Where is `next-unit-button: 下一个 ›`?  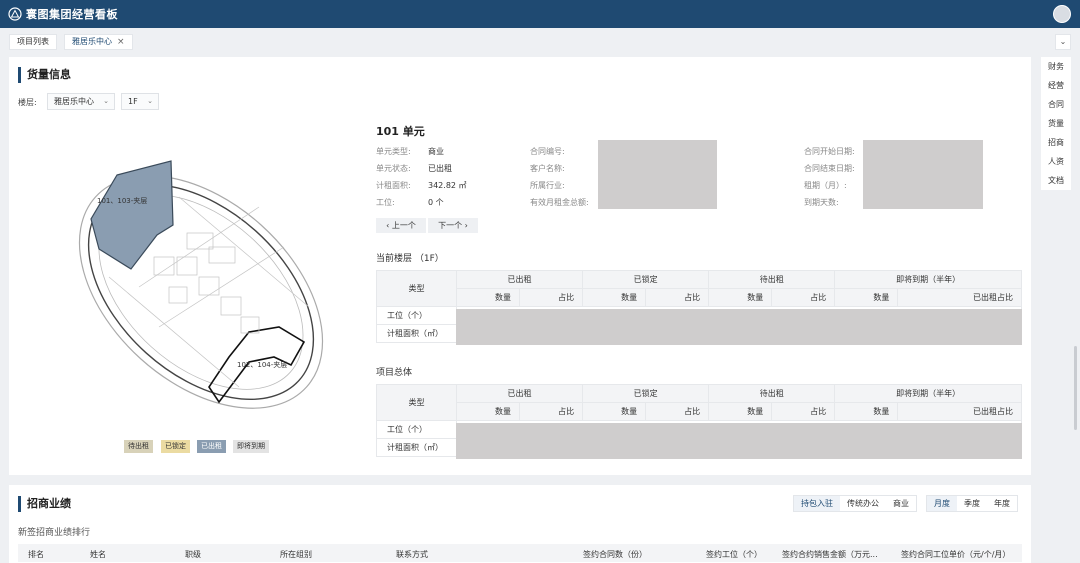 next-unit-button: 下一个 › is located at coordinates (453, 225).